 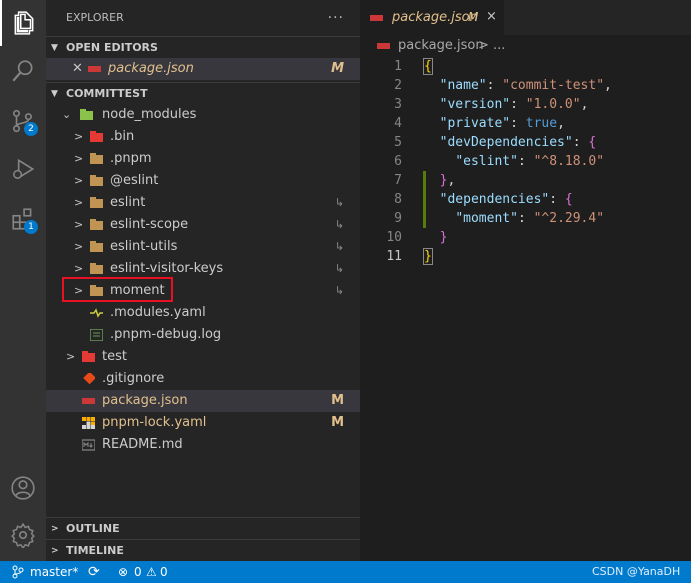 What do you see at coordinates (151, 572) in the screenshot?
I see `warning-icon: ⚠` at bounding box center [151, 572].